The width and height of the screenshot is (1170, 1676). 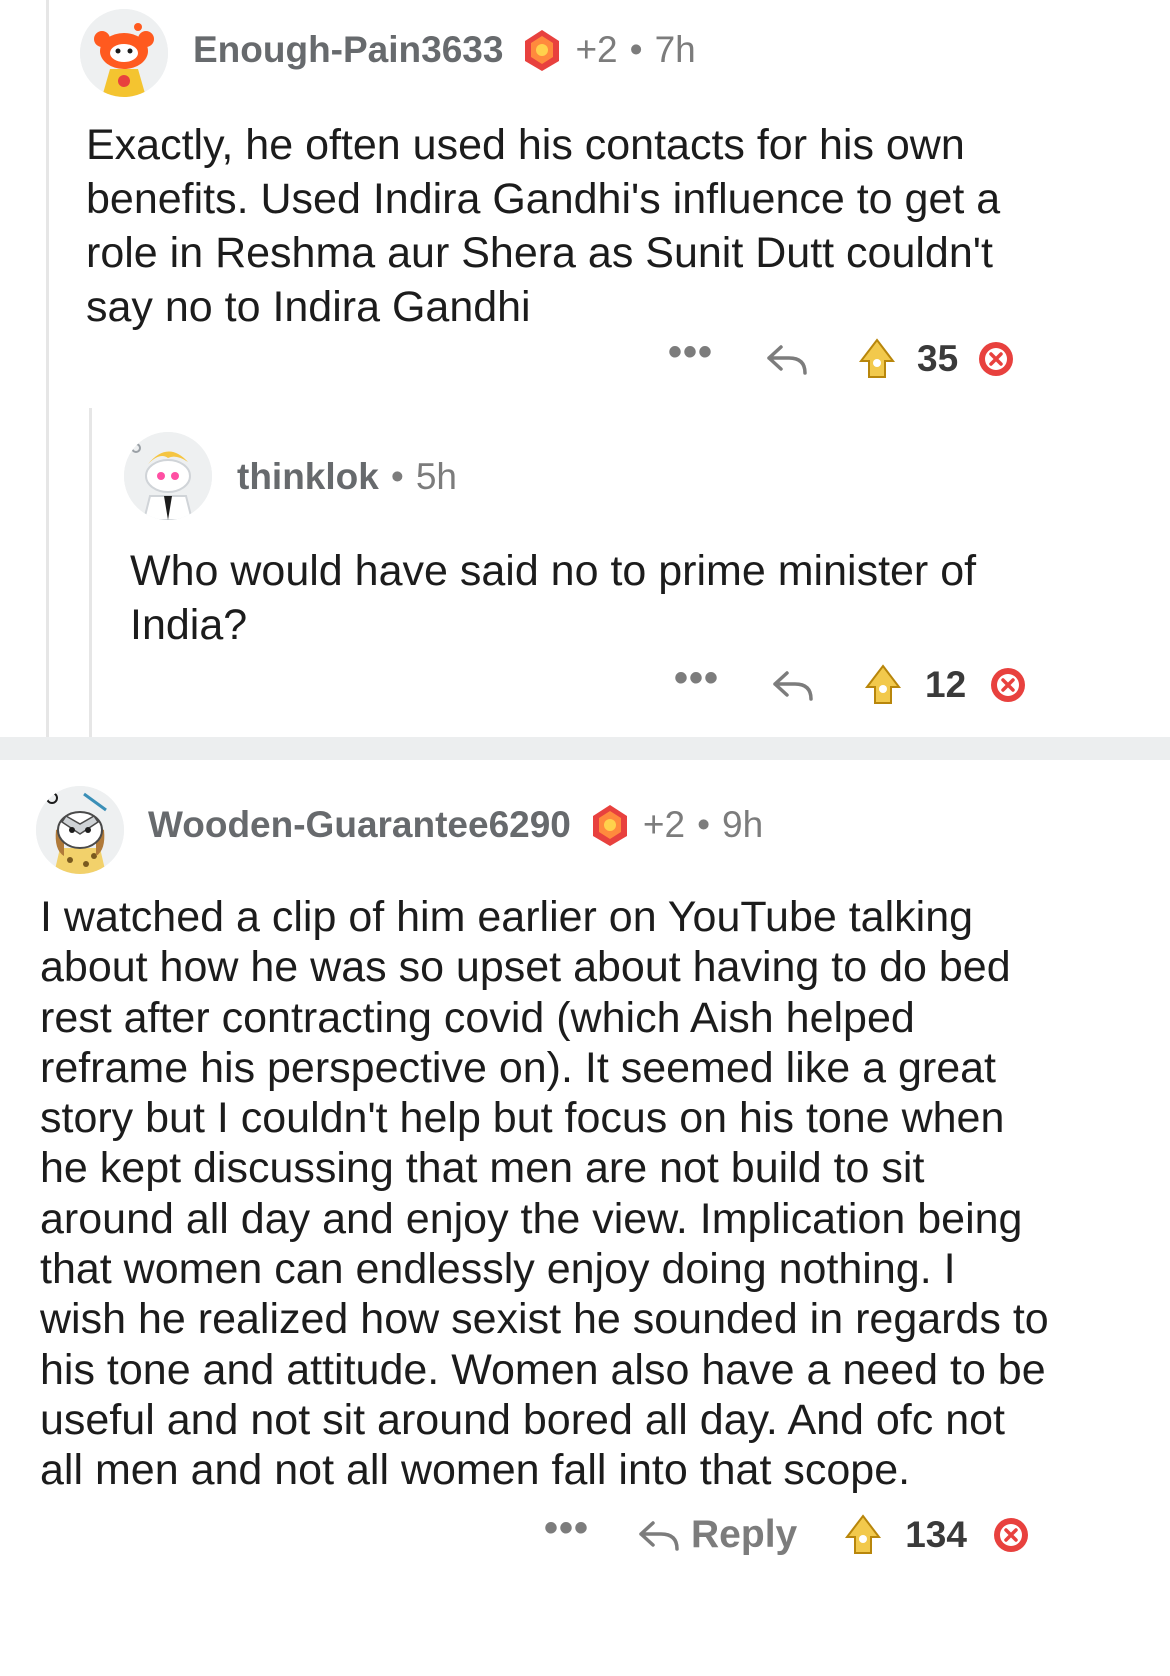 I want to click on comment-meta: Wooden-Guarantee6290 +2 • 9h, so click(x=455, y=825).